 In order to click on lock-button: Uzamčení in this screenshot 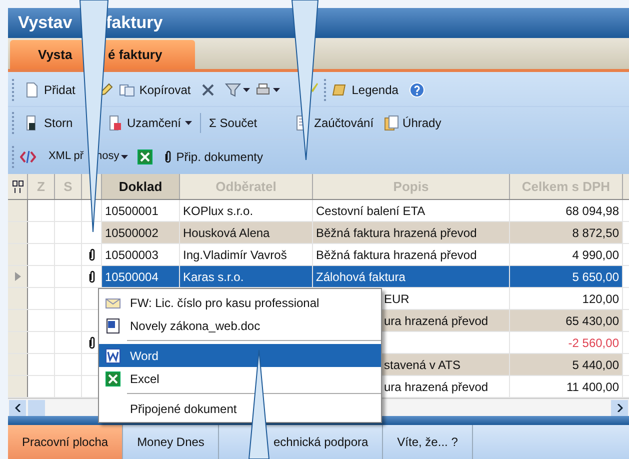, I will do `click(149, 123)`.